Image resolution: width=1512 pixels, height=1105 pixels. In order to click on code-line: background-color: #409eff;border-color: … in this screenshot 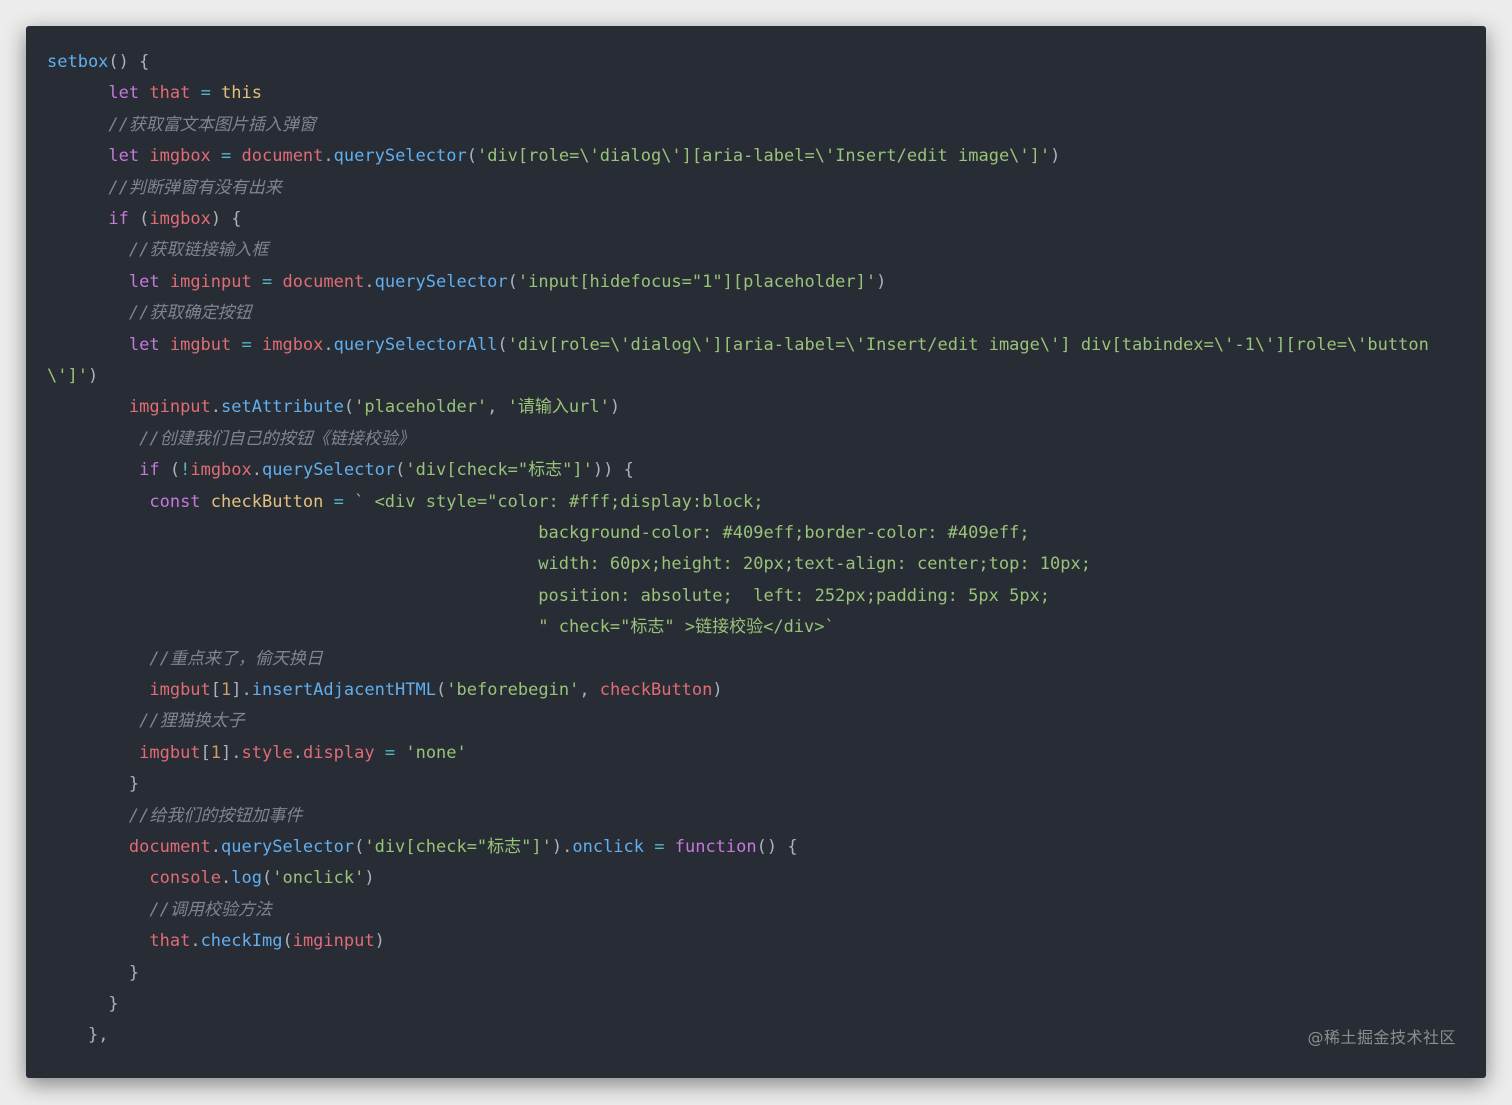, I will do `click(538, 533)`.